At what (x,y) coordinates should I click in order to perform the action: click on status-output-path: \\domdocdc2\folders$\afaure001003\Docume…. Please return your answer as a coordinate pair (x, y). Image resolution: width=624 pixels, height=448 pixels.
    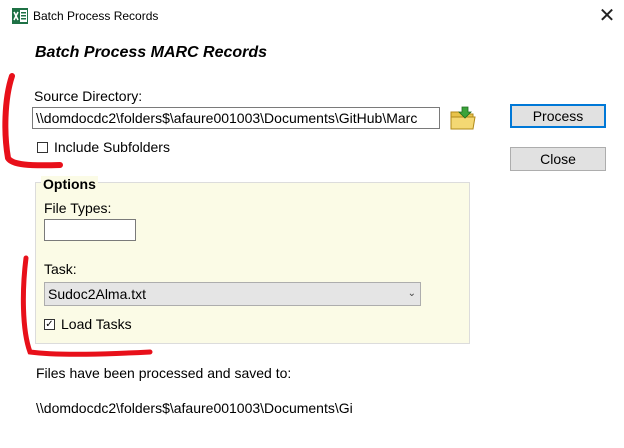
    Looking at the image, I should click on (194, 408).